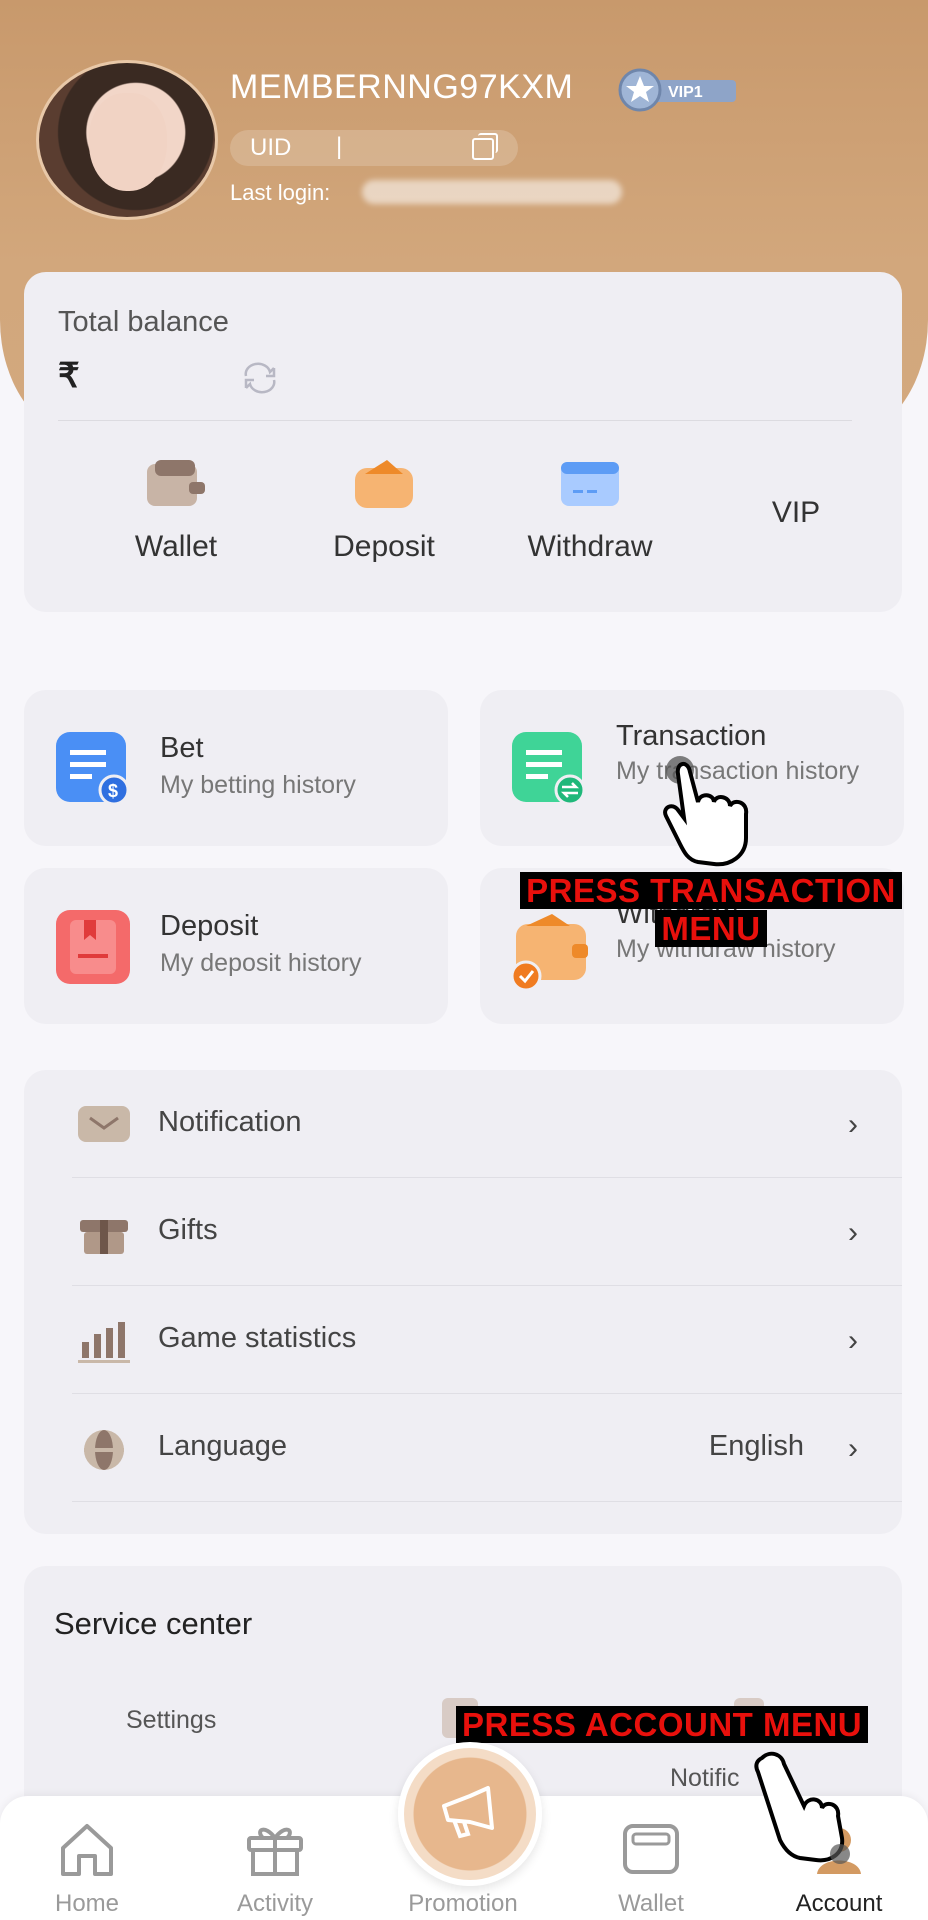  I want to click on quick-action-label: Deposit, so click(384, 546).